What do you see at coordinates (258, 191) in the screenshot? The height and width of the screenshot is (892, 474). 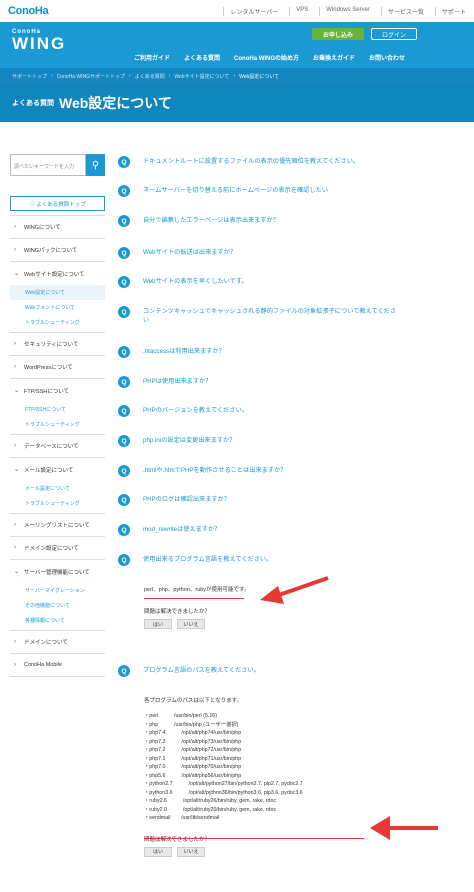 I see `faq-question: Q ネームサーバーを切り替える前にホームページの表示を確認したい` at bounding box center [258, 191].